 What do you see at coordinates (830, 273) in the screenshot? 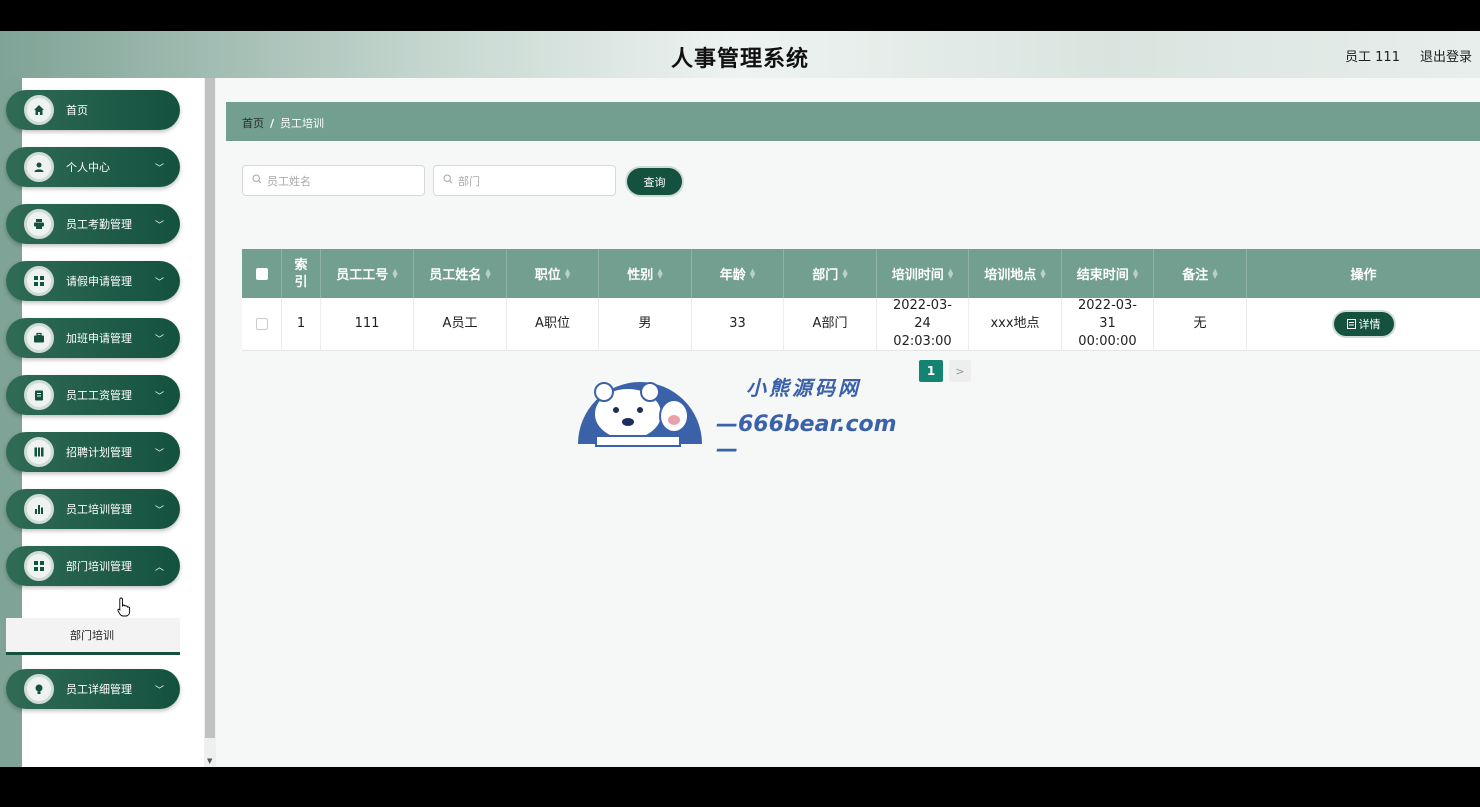
I see `column-header-dept: 部门 ▲ ▼` at bounding box center [830, 273].